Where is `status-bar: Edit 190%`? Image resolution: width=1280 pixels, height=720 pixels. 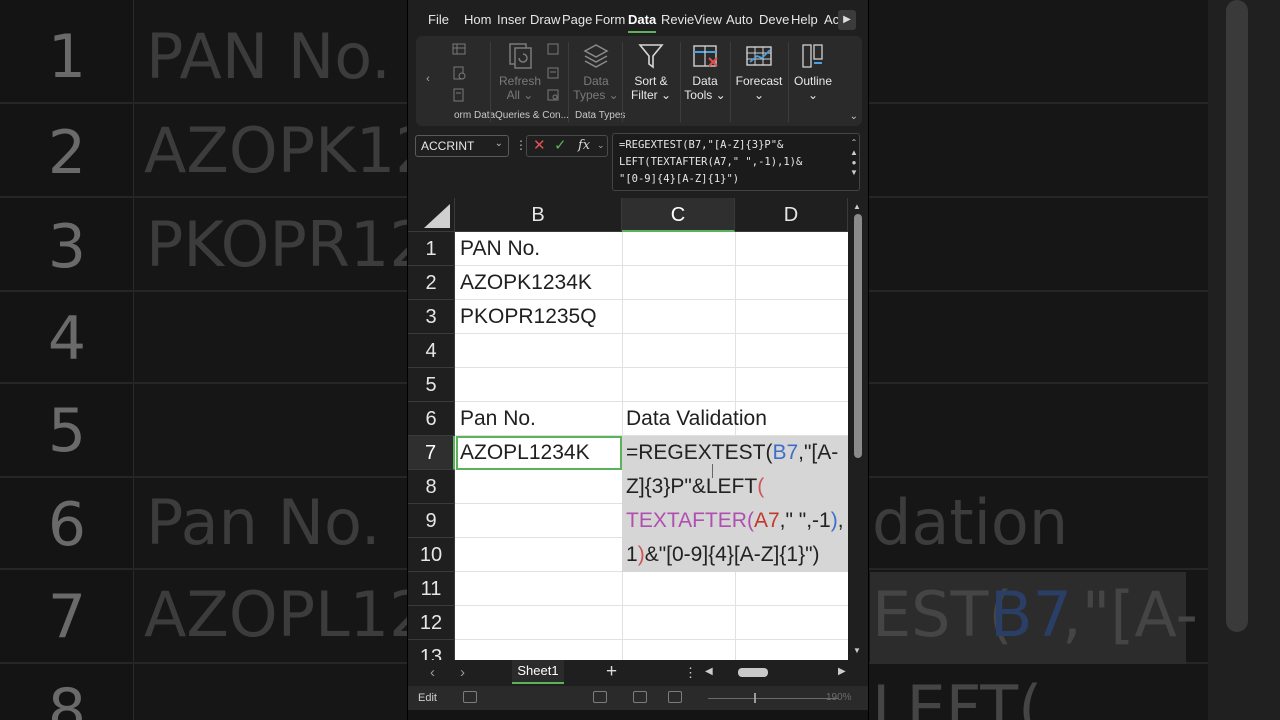 status-bar: Edit 190% is located at coordinates (638, 698).